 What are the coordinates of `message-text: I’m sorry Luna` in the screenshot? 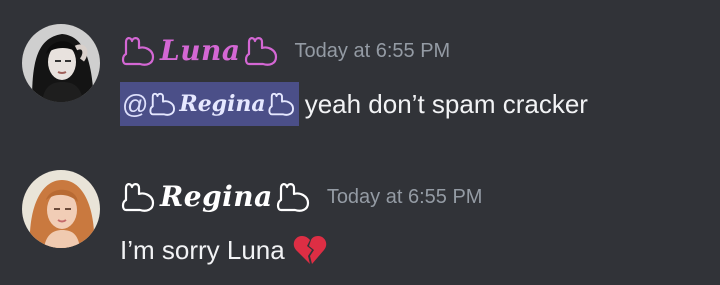 It's located at (202, 249).